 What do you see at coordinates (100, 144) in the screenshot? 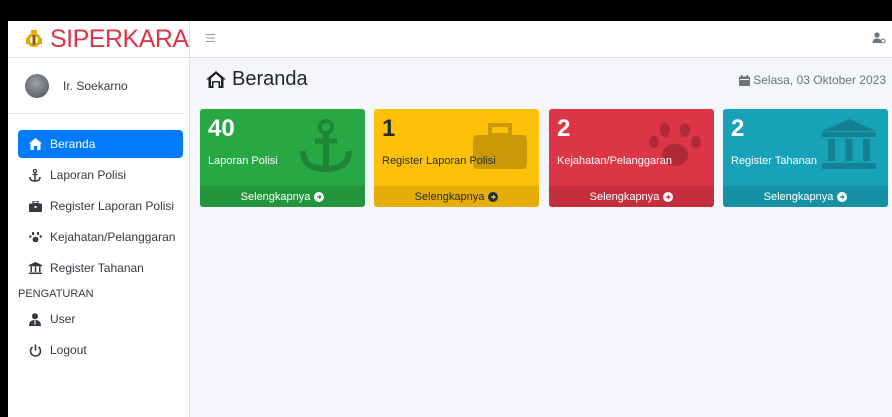
I see `sidebar-item-beranda: Beranda` at bounding box center [100, 144].